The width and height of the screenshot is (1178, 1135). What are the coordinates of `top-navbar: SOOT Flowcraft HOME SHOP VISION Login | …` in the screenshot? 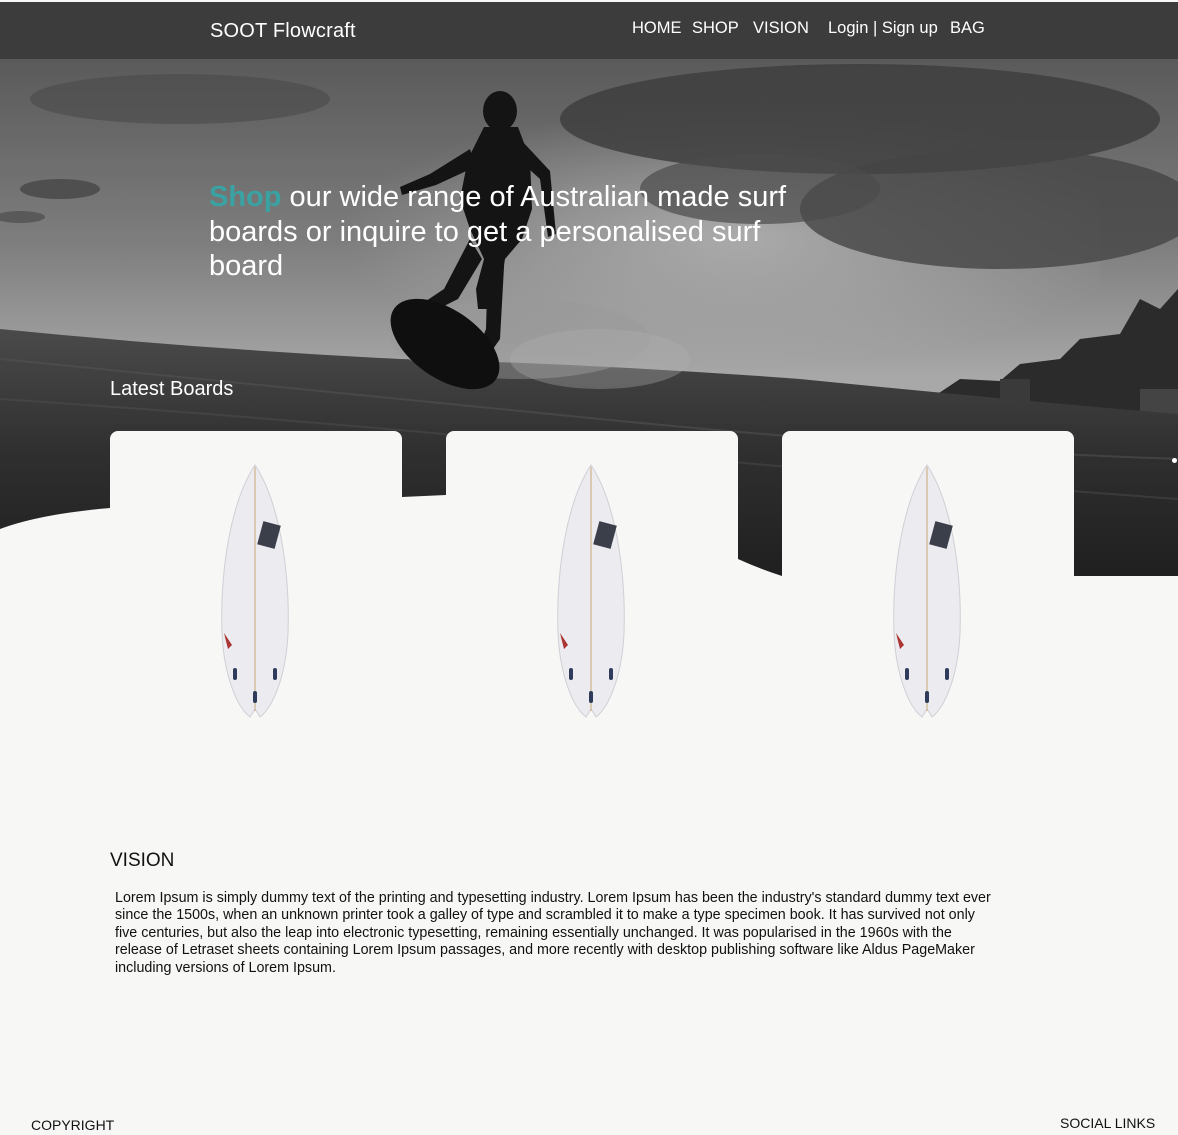 It's located at (589, 30).